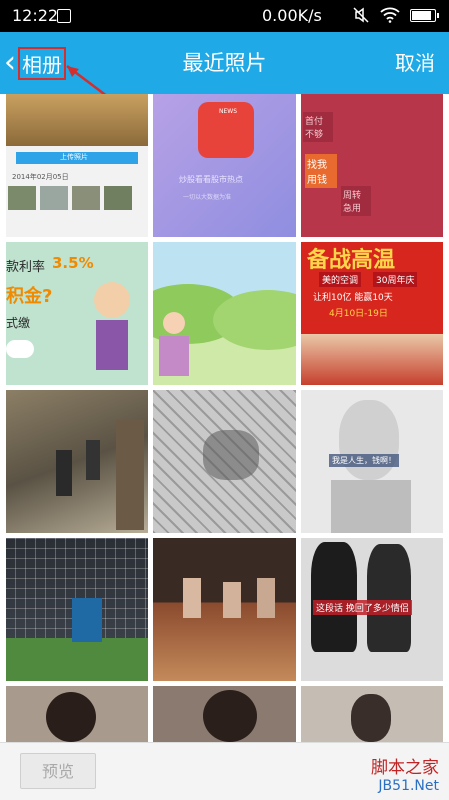  Describe the element at coordinates (292, 15) in the screenshot. I see `network-speed: 0.00K/s` at that location.